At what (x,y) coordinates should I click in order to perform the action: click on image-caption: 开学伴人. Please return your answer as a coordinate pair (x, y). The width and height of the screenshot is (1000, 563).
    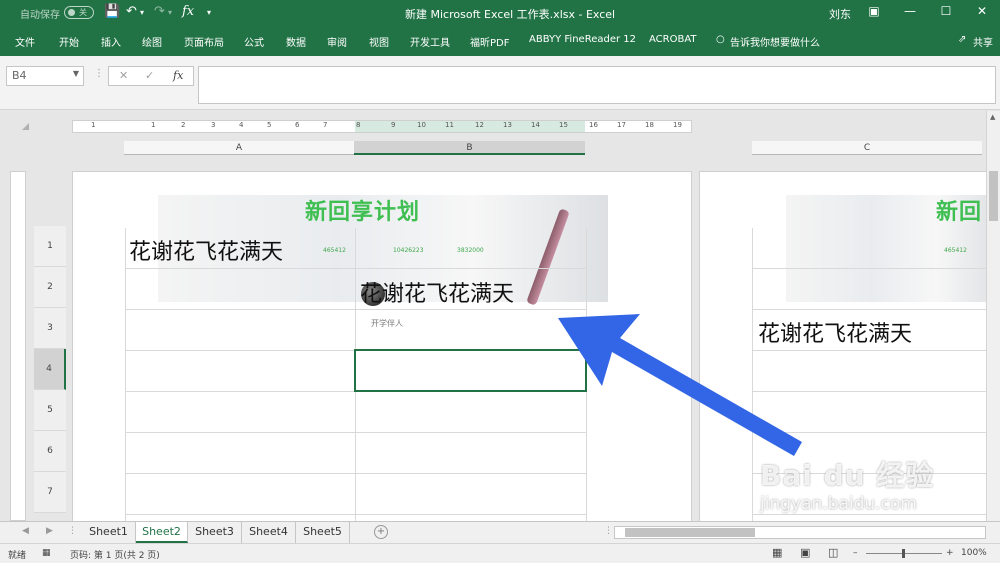
    Looking at the image, I should click on (387, 323).